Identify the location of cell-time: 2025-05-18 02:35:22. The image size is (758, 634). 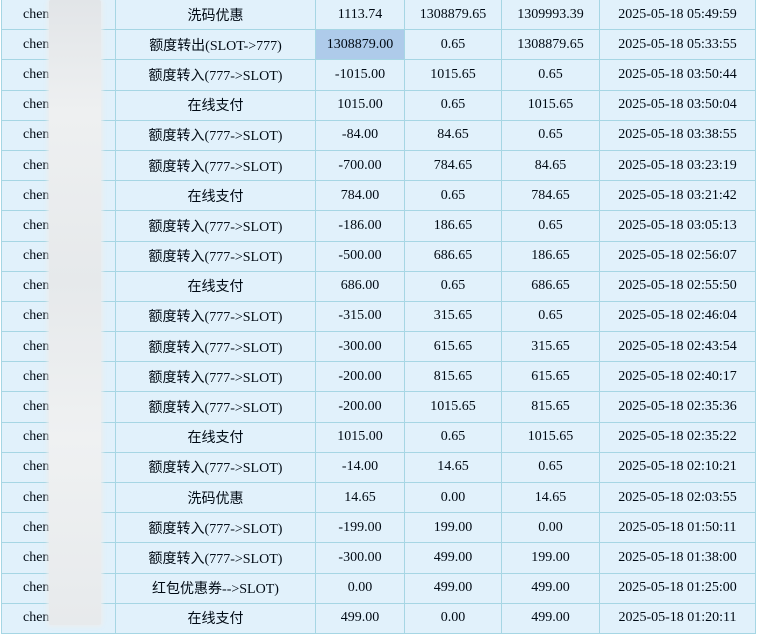
(677, 437).